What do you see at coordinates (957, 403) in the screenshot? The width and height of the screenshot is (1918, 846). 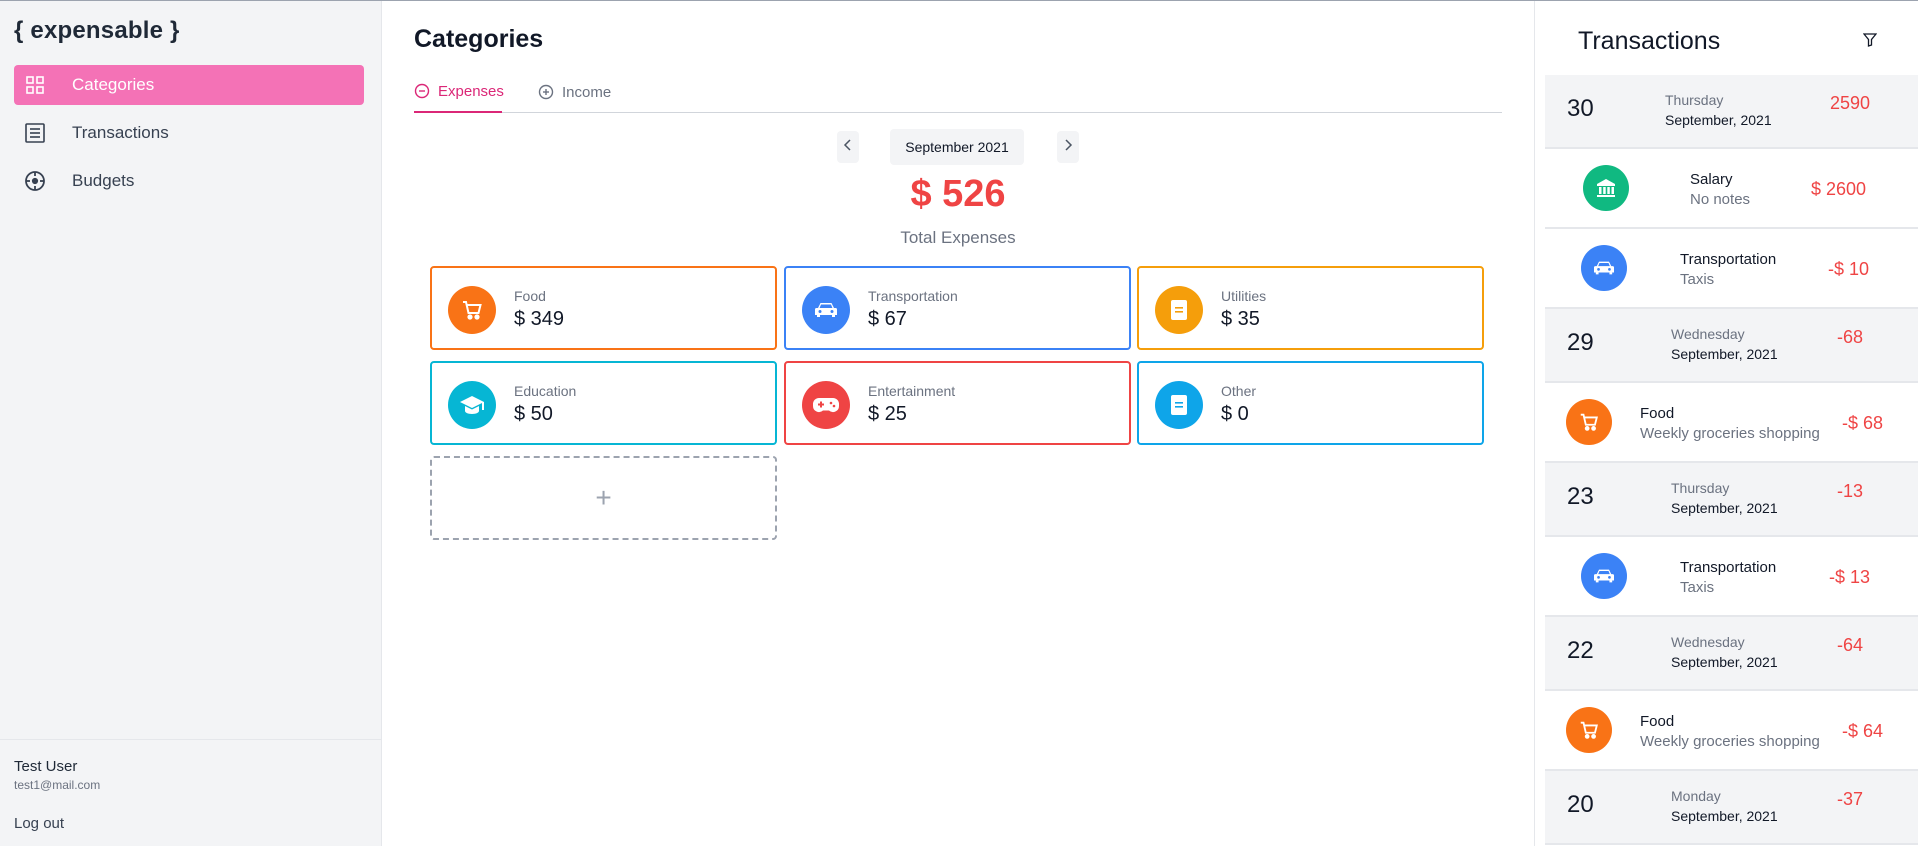 I see `category-card-entertainment: Entertainment $ 25` at bounding box center [957, 403].